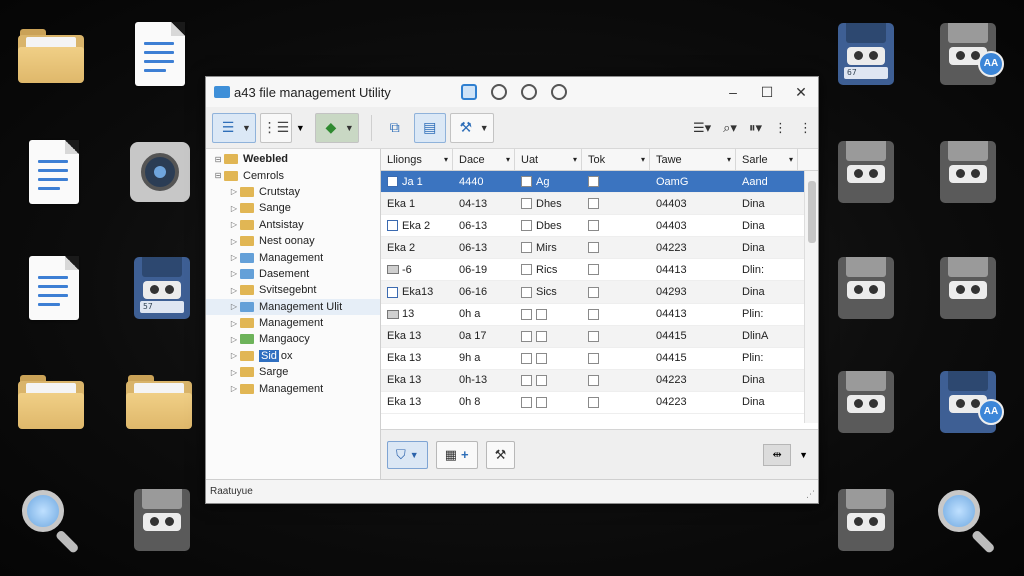 The height and width of the screenshot is (576, 1024). Describe the element at coordinates (162, 288) in the screenshot. I see `floppy-disk-icon: 57` at that location.